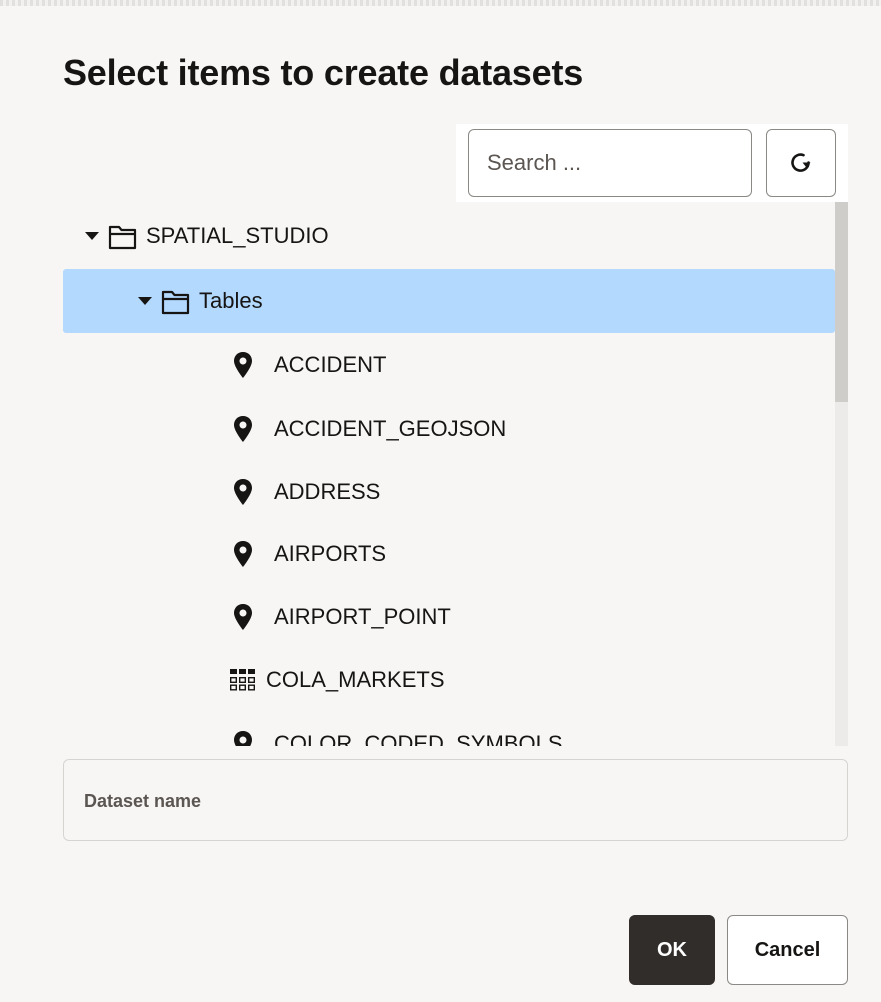 This screenshot has height=1002, width=881. What do you see at coordinates (418, 738) in the screenshot?
I see `tree-item-label: COLOR_CODED_SYMBOLS` at bounding box center [418, 738].